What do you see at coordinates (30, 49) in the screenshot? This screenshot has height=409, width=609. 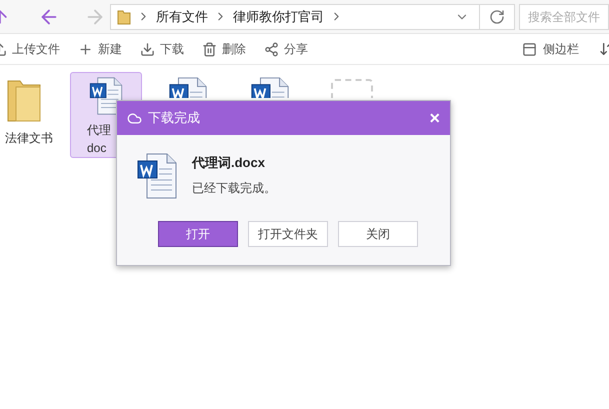 I see `toolbar-button: 上传文件` at bounding box center [30, 49].